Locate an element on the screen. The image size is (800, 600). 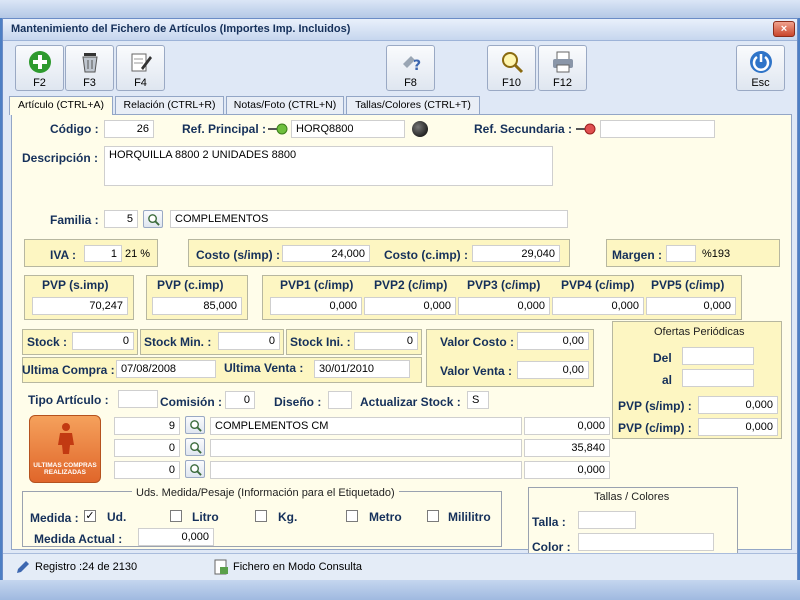
checkbox-ud: ✓ is located at coordinates (90, 516).